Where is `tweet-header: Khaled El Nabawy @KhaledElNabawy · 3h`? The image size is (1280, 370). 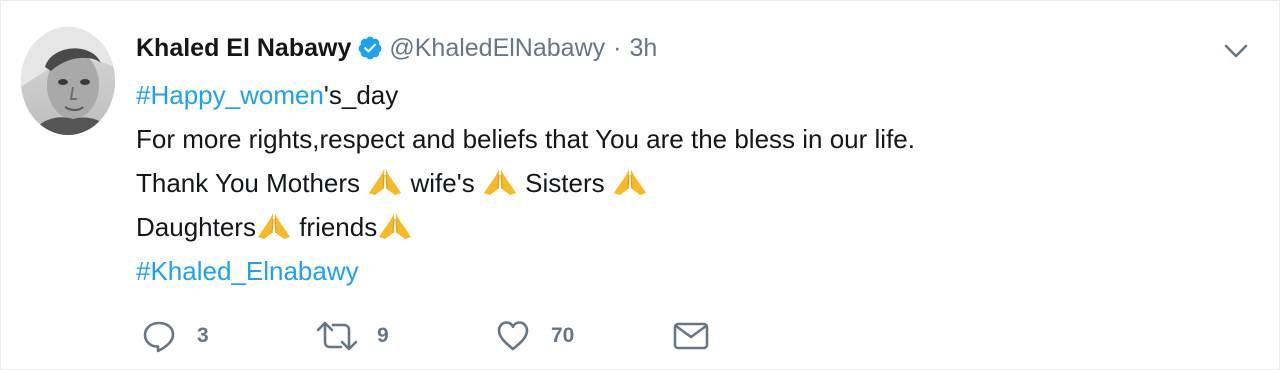 tweet-header: Khaled El Nabawy @KhaledElNabawy · 3h is located at coordinates (396, 48).